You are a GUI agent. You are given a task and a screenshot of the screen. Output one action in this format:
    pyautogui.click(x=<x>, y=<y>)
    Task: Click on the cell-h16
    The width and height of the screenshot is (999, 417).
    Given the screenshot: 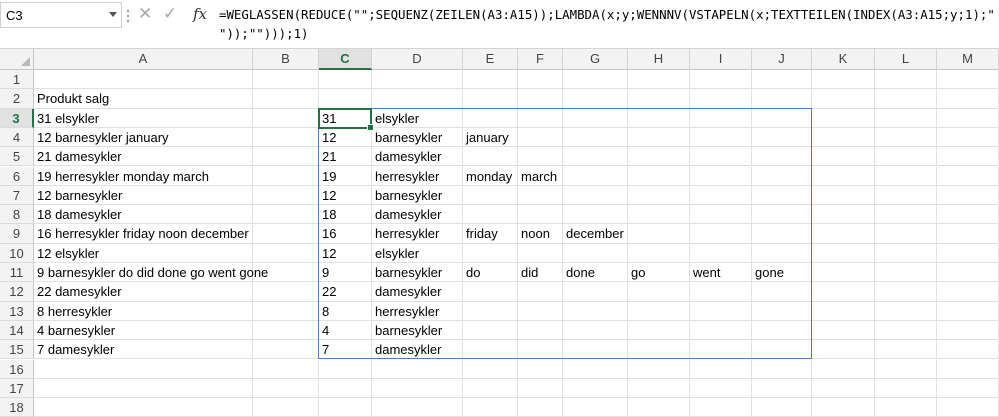 What is the action you would take?
    pyautogui.click(x=659, y=369)
    